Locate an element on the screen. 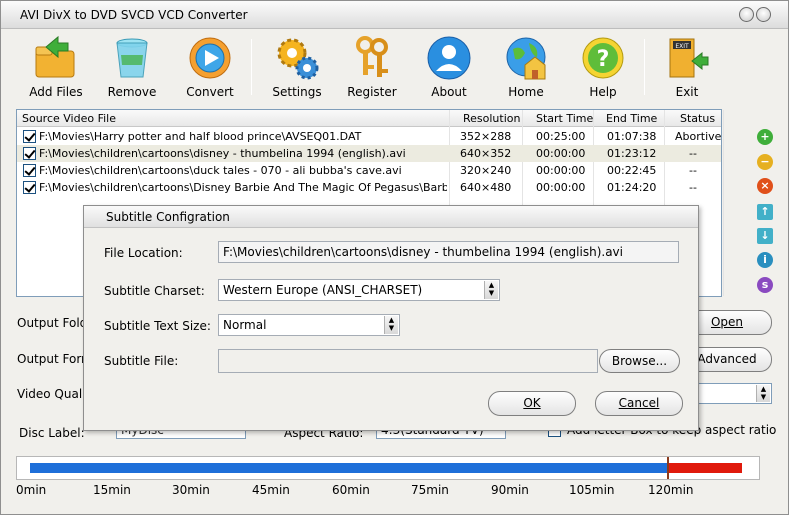  dialog-title-bar: Subtitle Configration is located at coordinates (391, 217).